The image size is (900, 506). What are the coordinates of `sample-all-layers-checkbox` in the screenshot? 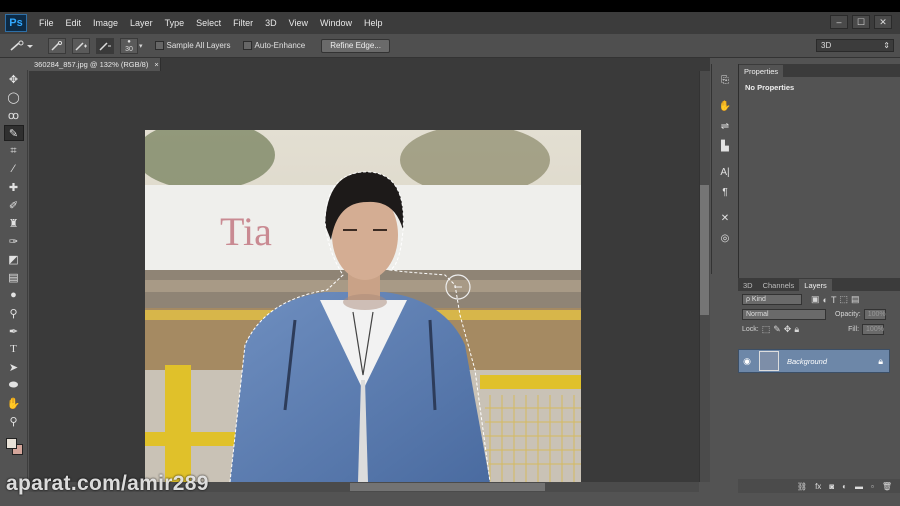 It's located at (159, 45).